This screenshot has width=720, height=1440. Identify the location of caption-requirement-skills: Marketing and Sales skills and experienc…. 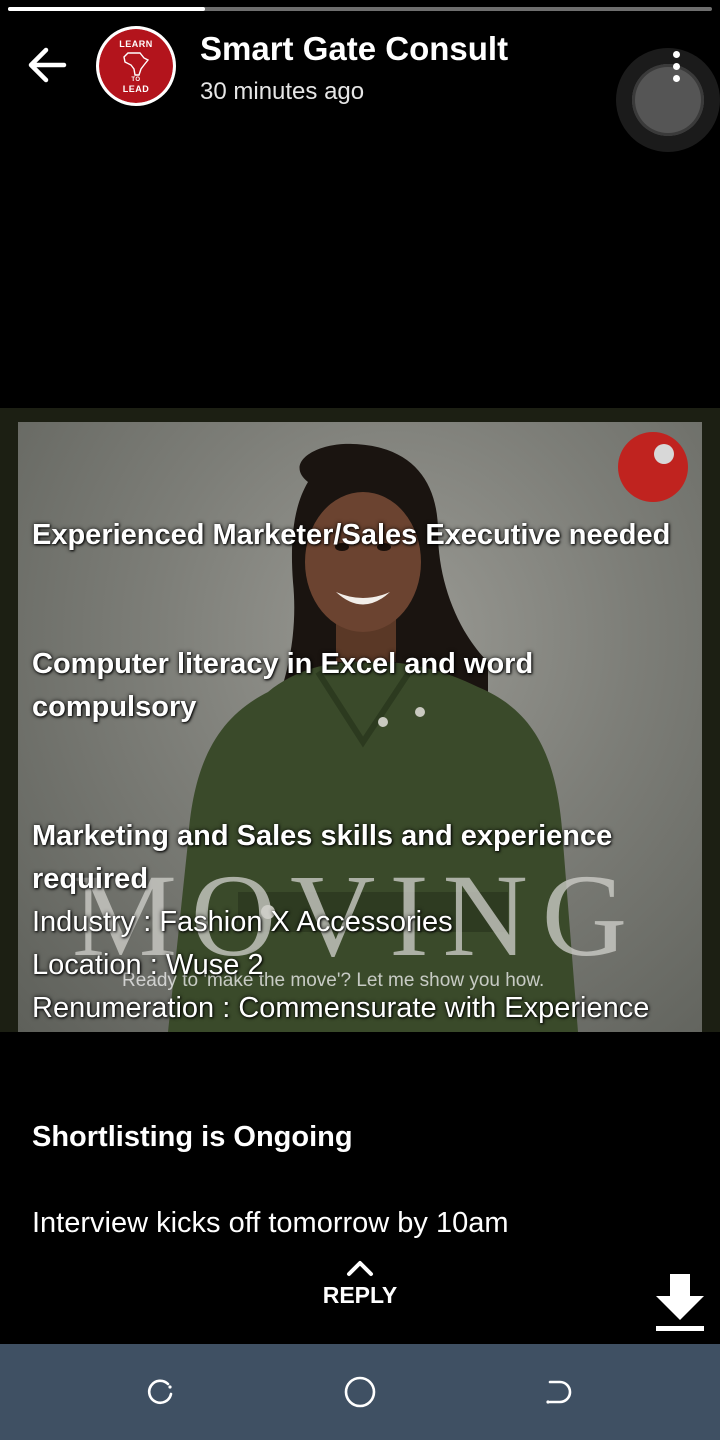
(322, 857).